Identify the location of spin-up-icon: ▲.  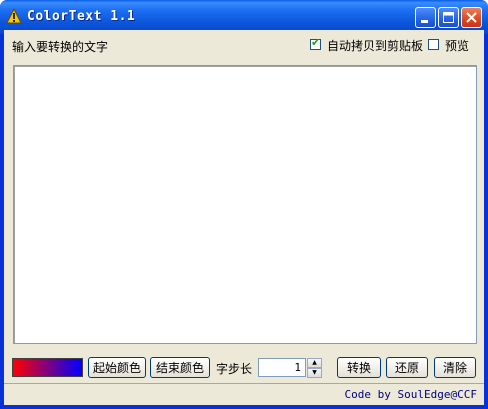
(314, 362).